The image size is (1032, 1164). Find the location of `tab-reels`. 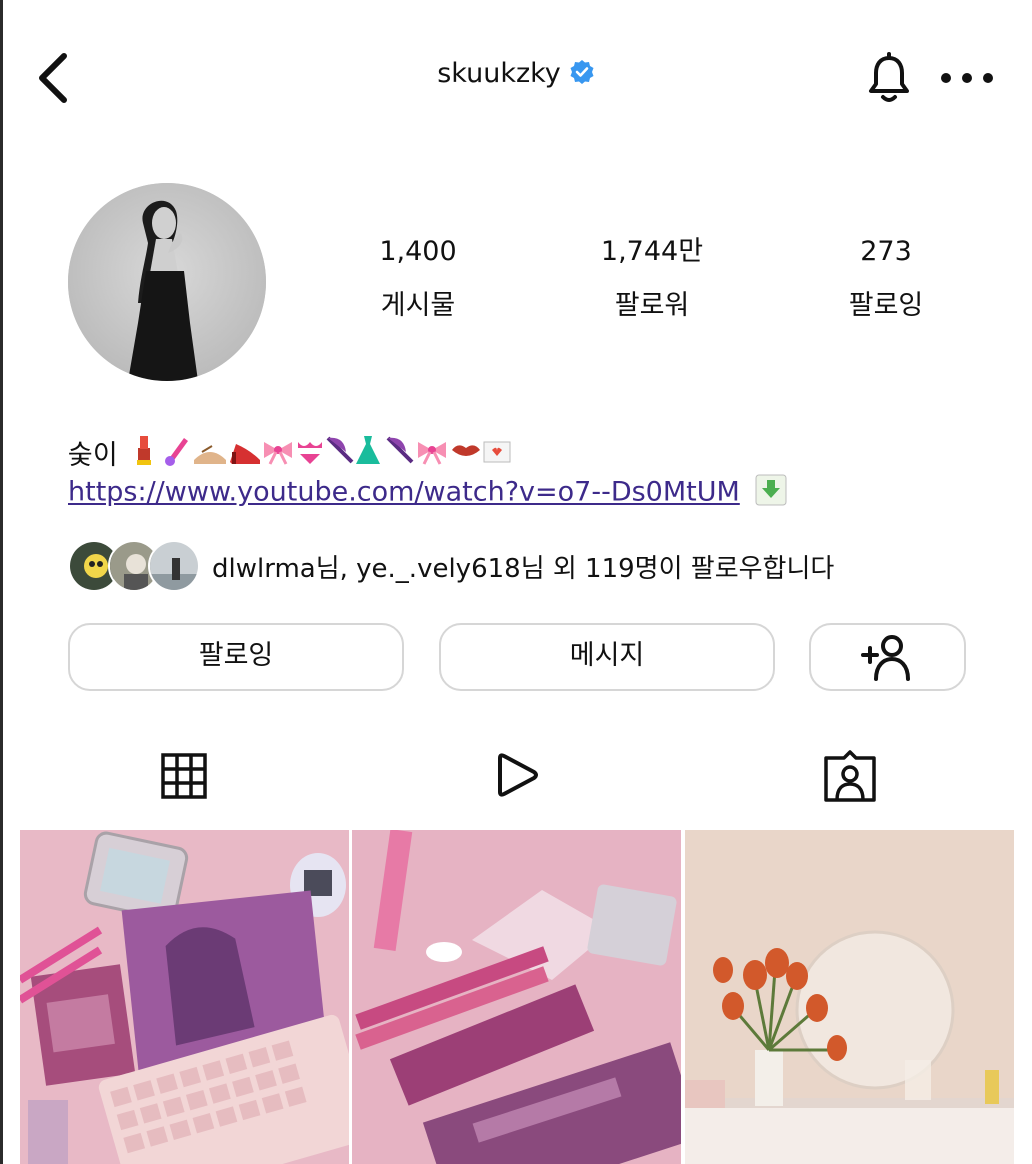

tab-reels is located at coordinates (518, 776).